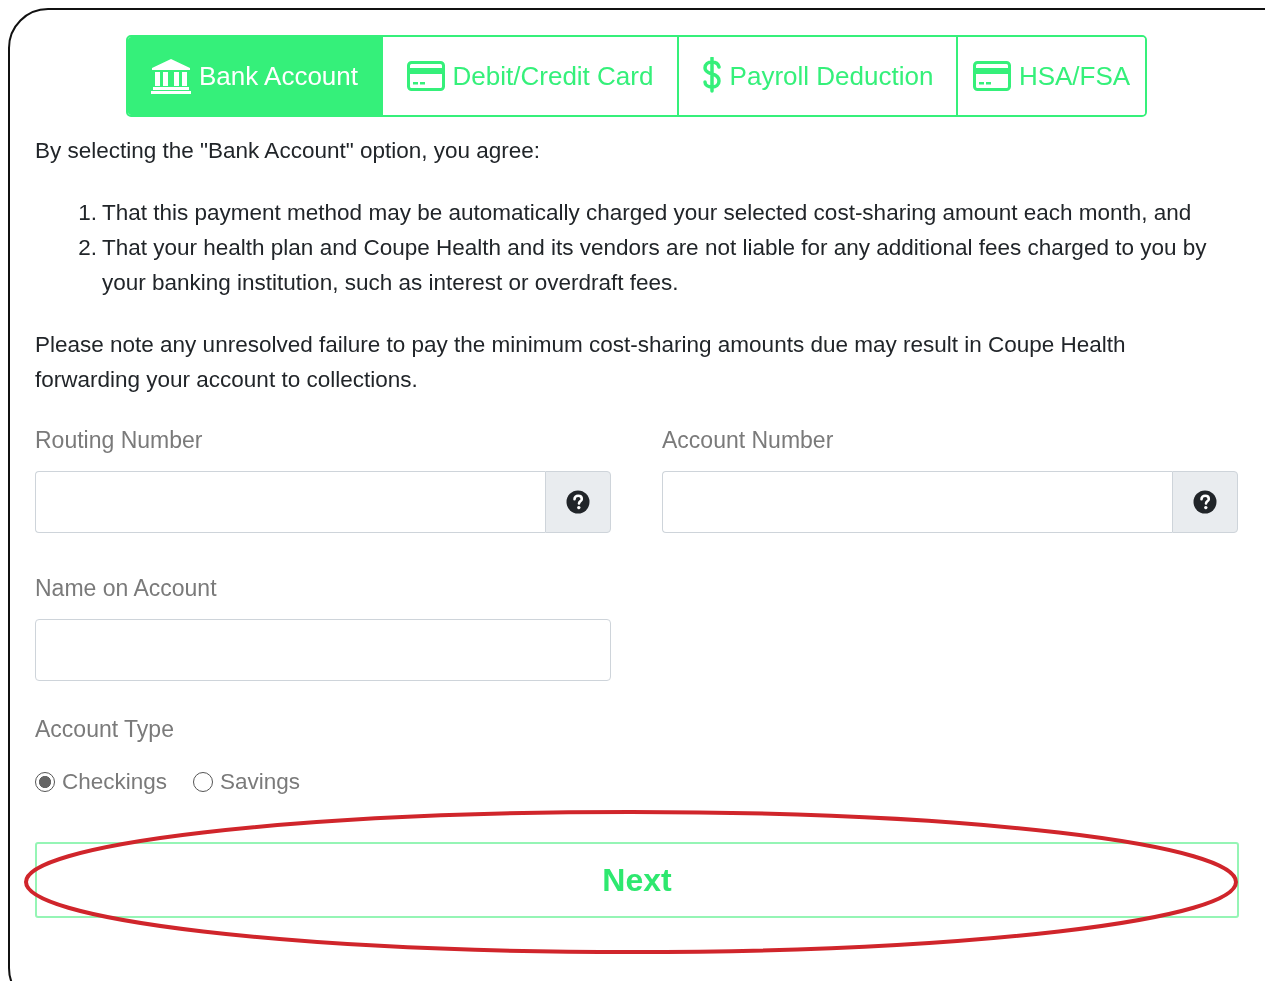 The width and height of the screenshot is (1265, 981). What do you see at coordinates (171, 76) in the screenshot?
I see `bank-icon` at bounding box center [171, 76].